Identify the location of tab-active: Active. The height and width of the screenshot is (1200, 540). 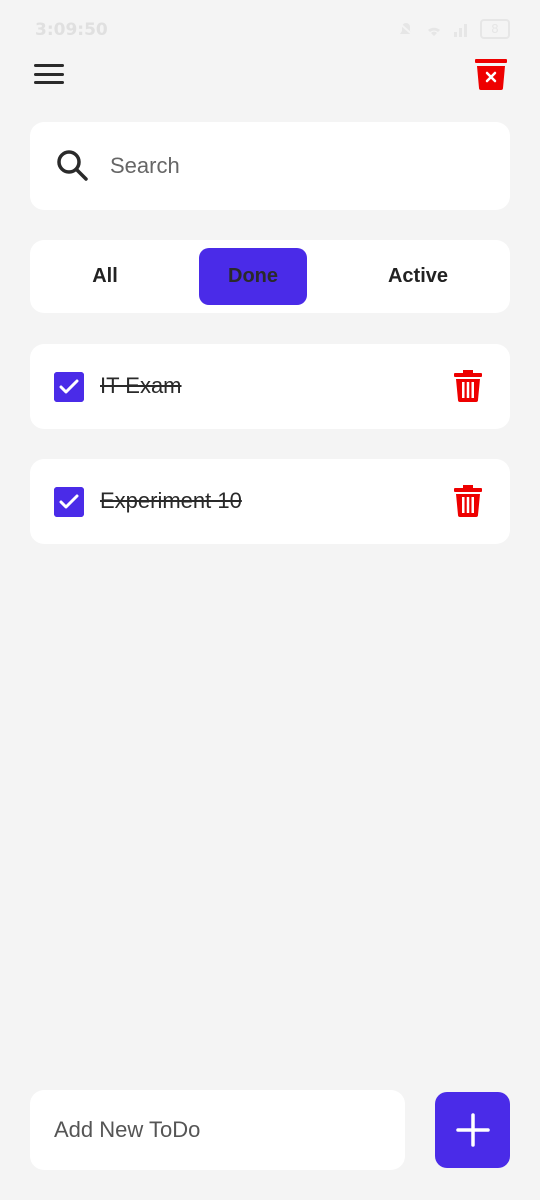
(418, 276).